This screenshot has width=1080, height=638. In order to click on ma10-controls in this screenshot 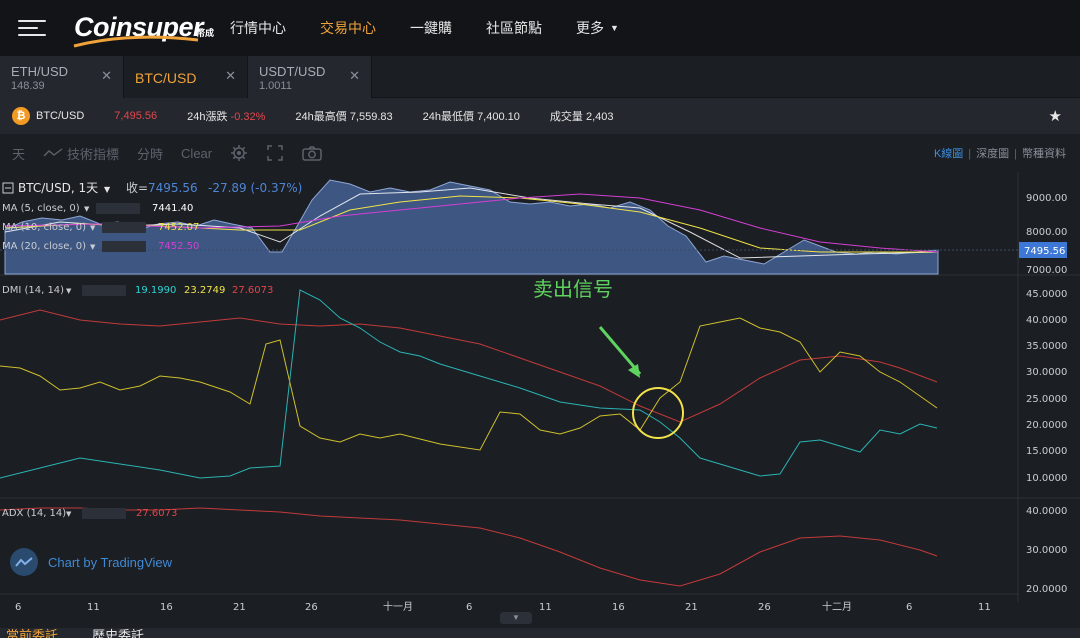, I will do `click(124, 227)`.